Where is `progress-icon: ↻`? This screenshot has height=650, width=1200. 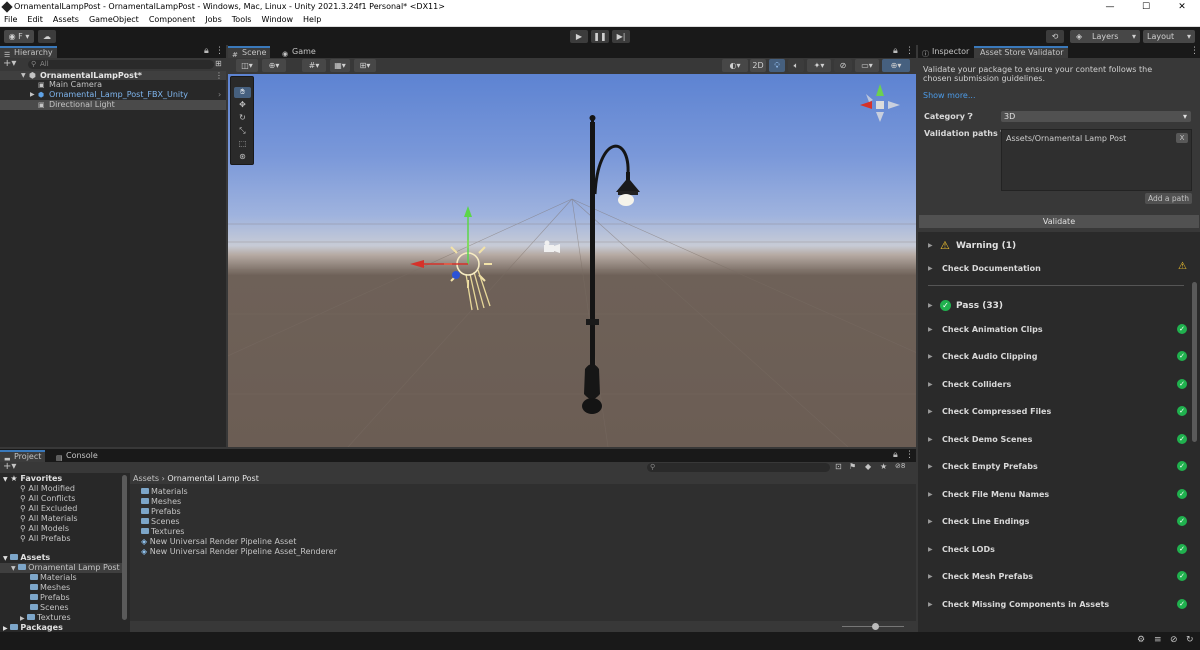 progress-icon: ↻ is located at coordinates (1190, 640).